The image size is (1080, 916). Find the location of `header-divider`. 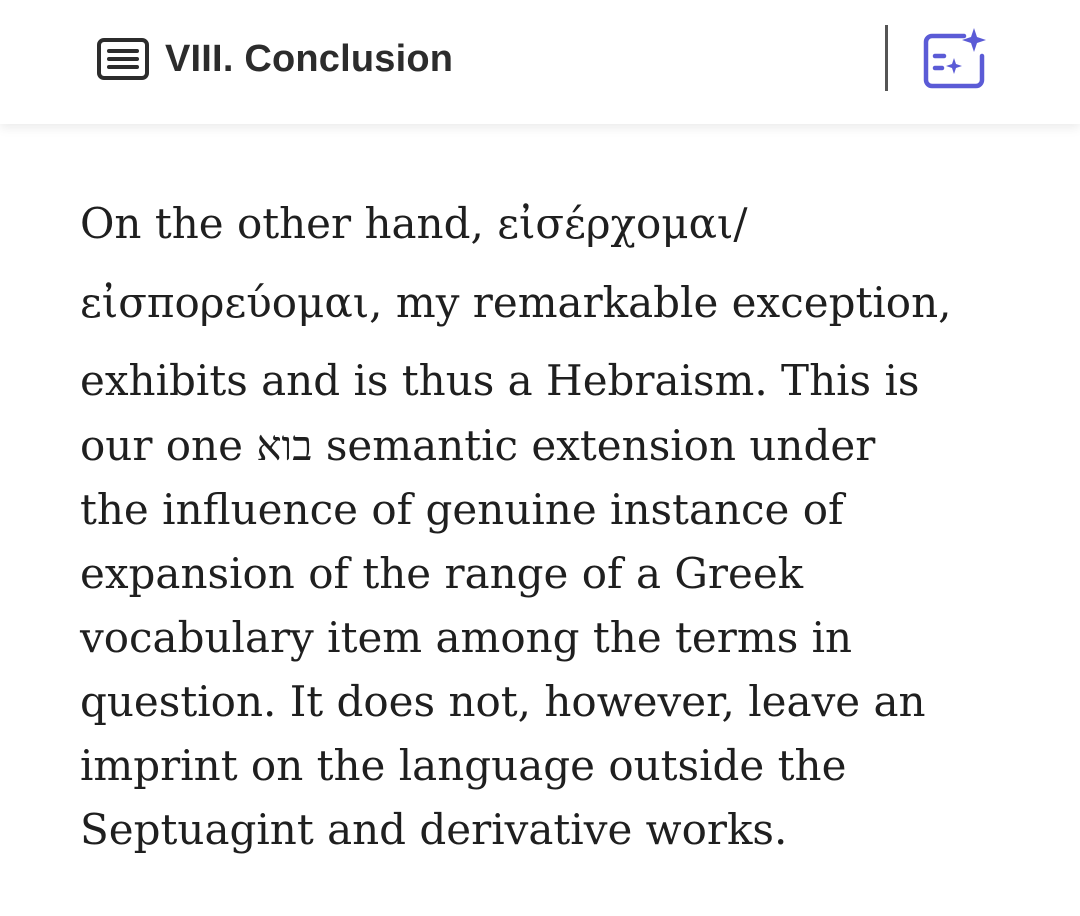

header-divider is located at coordinates (886, 58).